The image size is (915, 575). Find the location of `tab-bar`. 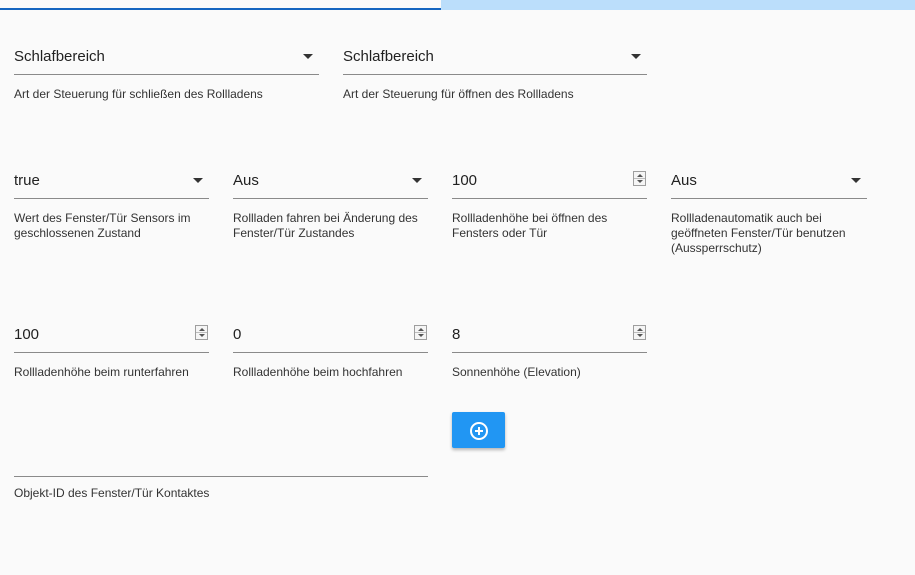

tab-bar is located at coordinates (457, 5).